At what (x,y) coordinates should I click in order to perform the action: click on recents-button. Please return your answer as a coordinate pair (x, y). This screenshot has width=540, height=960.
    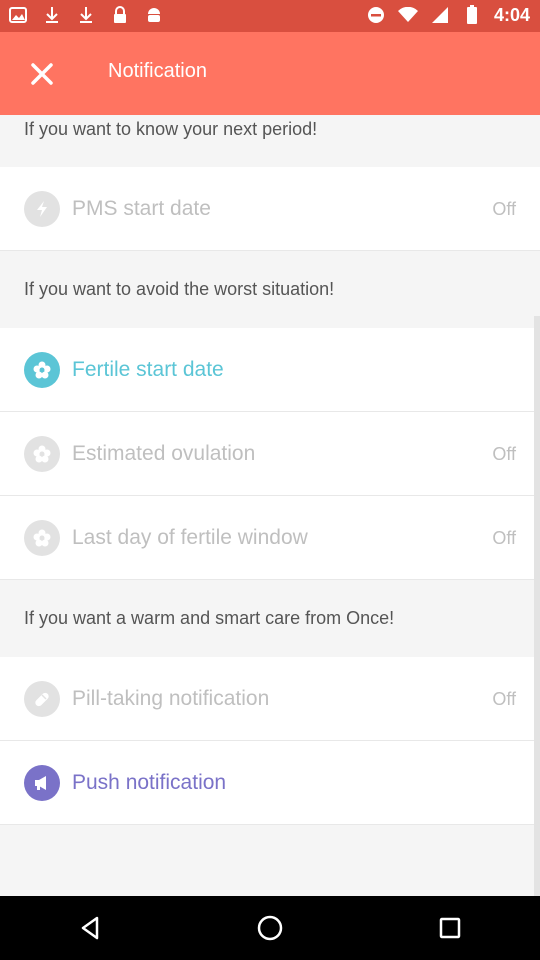
    Looking at the image, I should click on (450, 928).